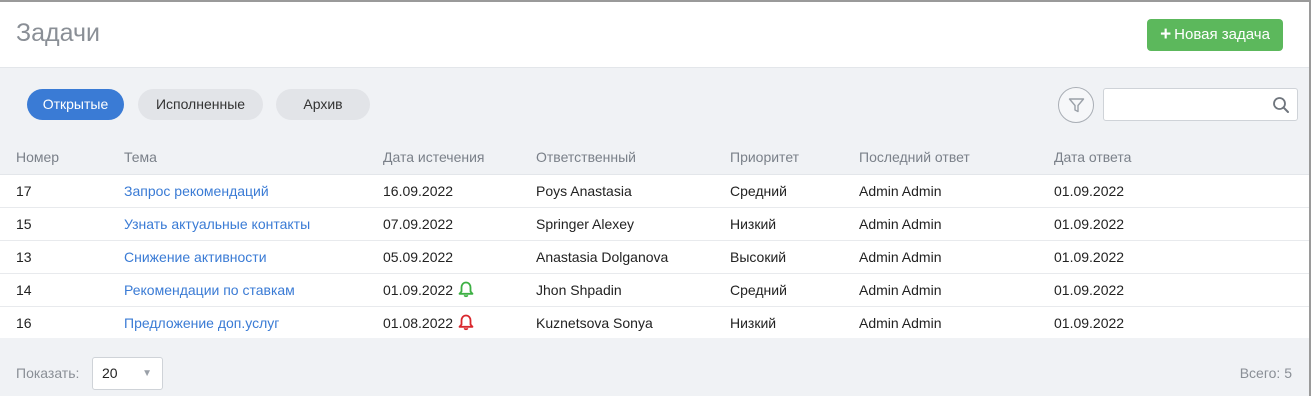 The height and width of the screenshot is (396, 1311). I want to click on task-due-date: 01.08.2022, so click(428, 323).